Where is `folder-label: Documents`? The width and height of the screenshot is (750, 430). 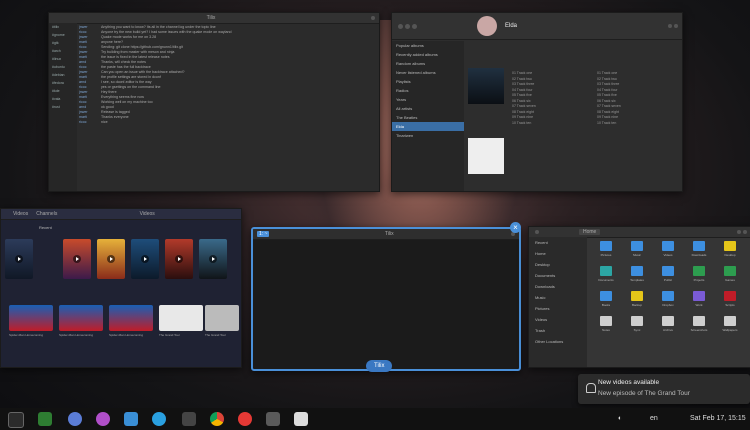
folder-label: Documents is located at coordinates (606, 280).